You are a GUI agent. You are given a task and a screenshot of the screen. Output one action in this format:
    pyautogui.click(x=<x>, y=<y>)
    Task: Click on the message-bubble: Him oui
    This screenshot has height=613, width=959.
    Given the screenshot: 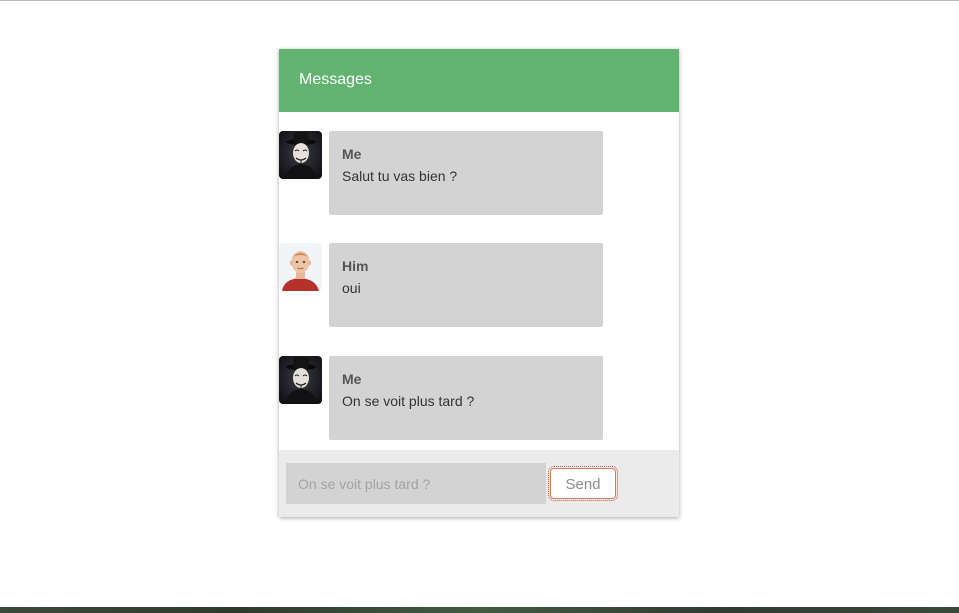 What is the action you would take?
    pyautogui.click(x=466, y=285)
    